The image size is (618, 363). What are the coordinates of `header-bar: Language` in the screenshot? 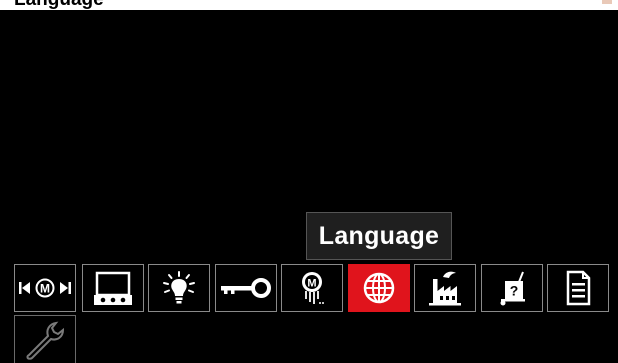 It's located at (309, 5).